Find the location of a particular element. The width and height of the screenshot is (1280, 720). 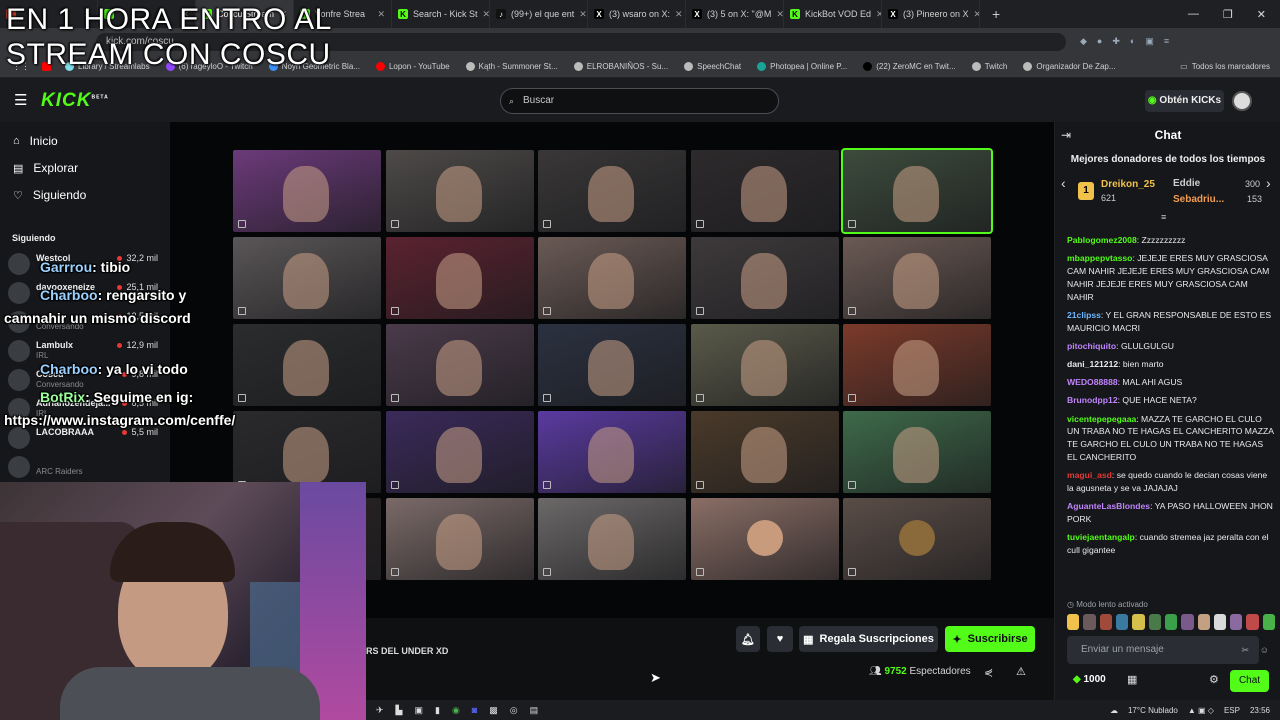

close-icon: ✕ is located at coordinates (1261, 14).